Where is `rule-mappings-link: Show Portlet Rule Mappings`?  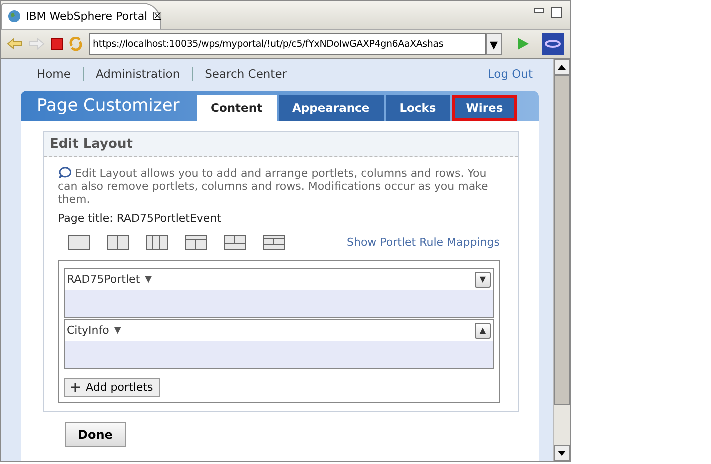
rule-mappings-link: Show Portlet Rule Mappings is located at coordinates (423, 242).